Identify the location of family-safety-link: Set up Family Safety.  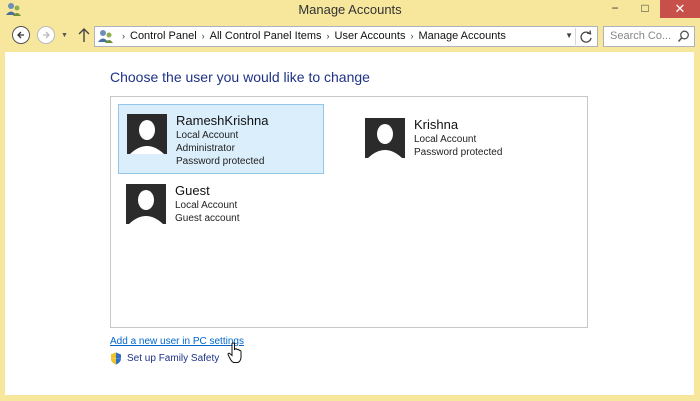
(164, 358).